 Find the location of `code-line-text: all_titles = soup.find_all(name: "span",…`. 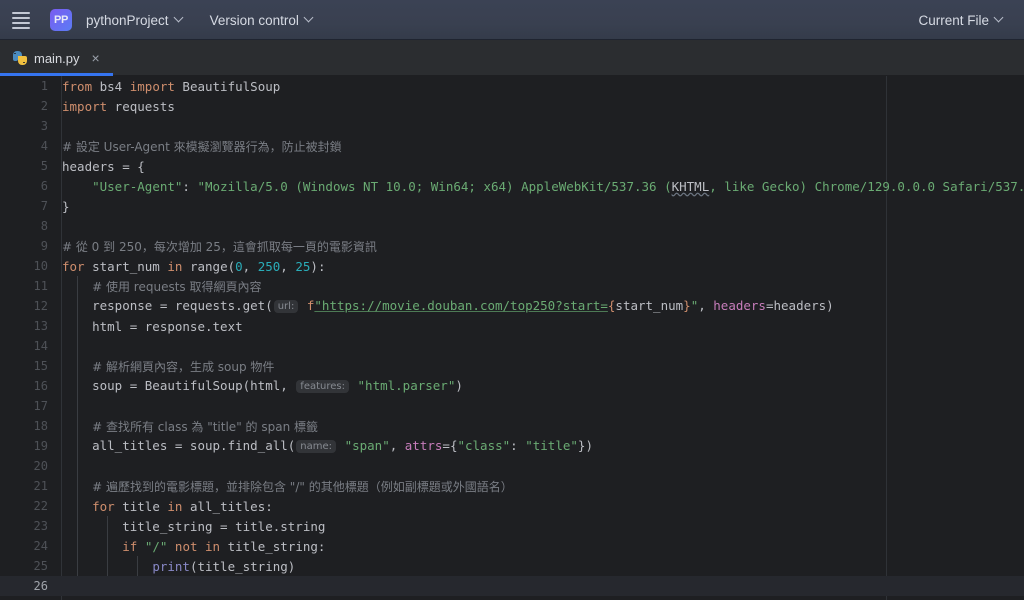

code-line-text: all_titles = soup.find_all(name: "span",… is located at coordinates (327, 446).